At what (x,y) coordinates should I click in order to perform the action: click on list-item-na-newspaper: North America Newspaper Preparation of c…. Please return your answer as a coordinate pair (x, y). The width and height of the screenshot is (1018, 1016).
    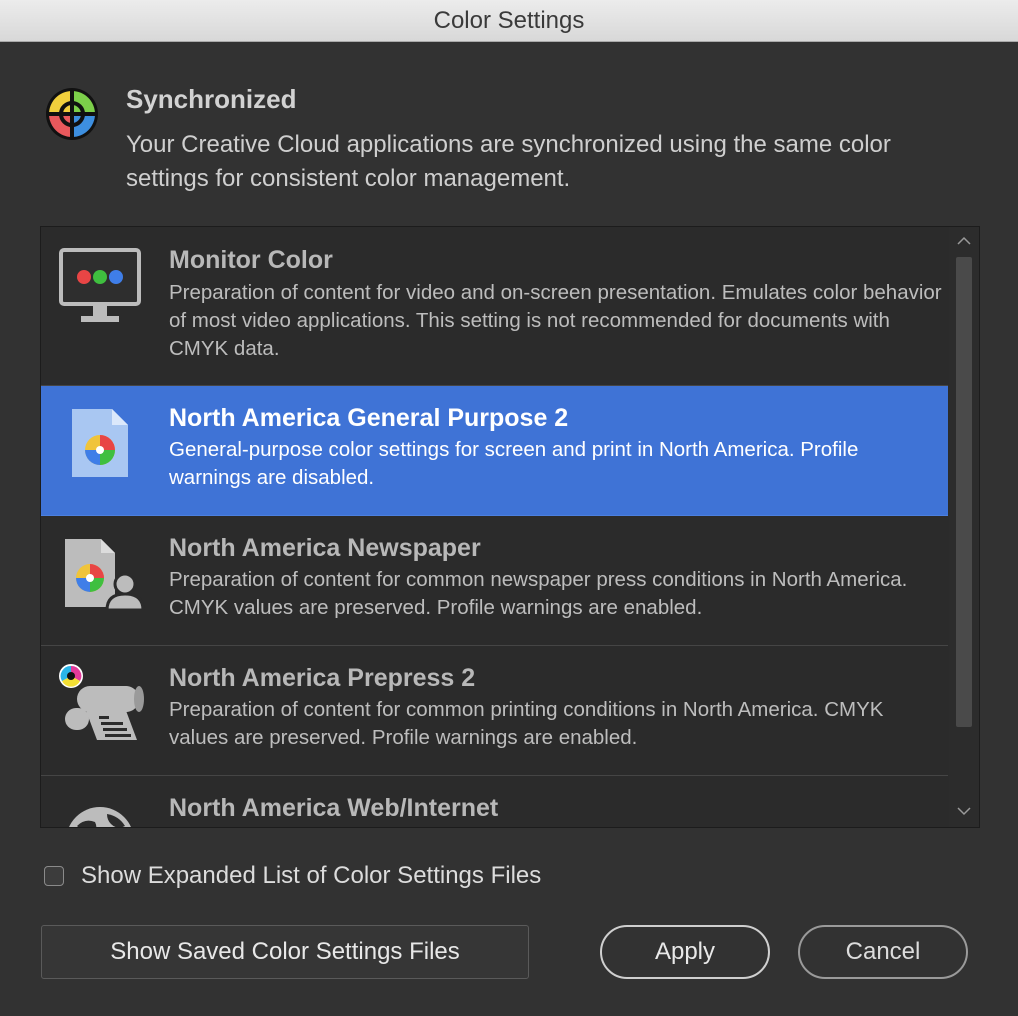
    Looking at the image, I should click on (494, 581).